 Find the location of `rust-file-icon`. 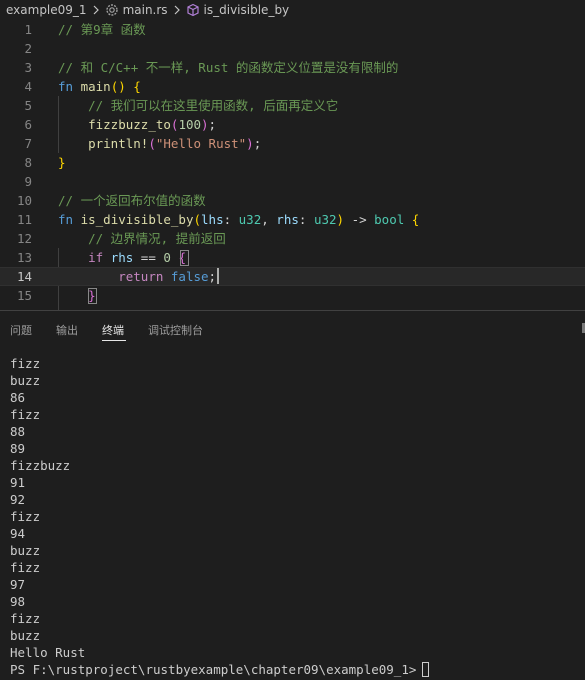

rust-file-icon is located at coordinates (112, 10).